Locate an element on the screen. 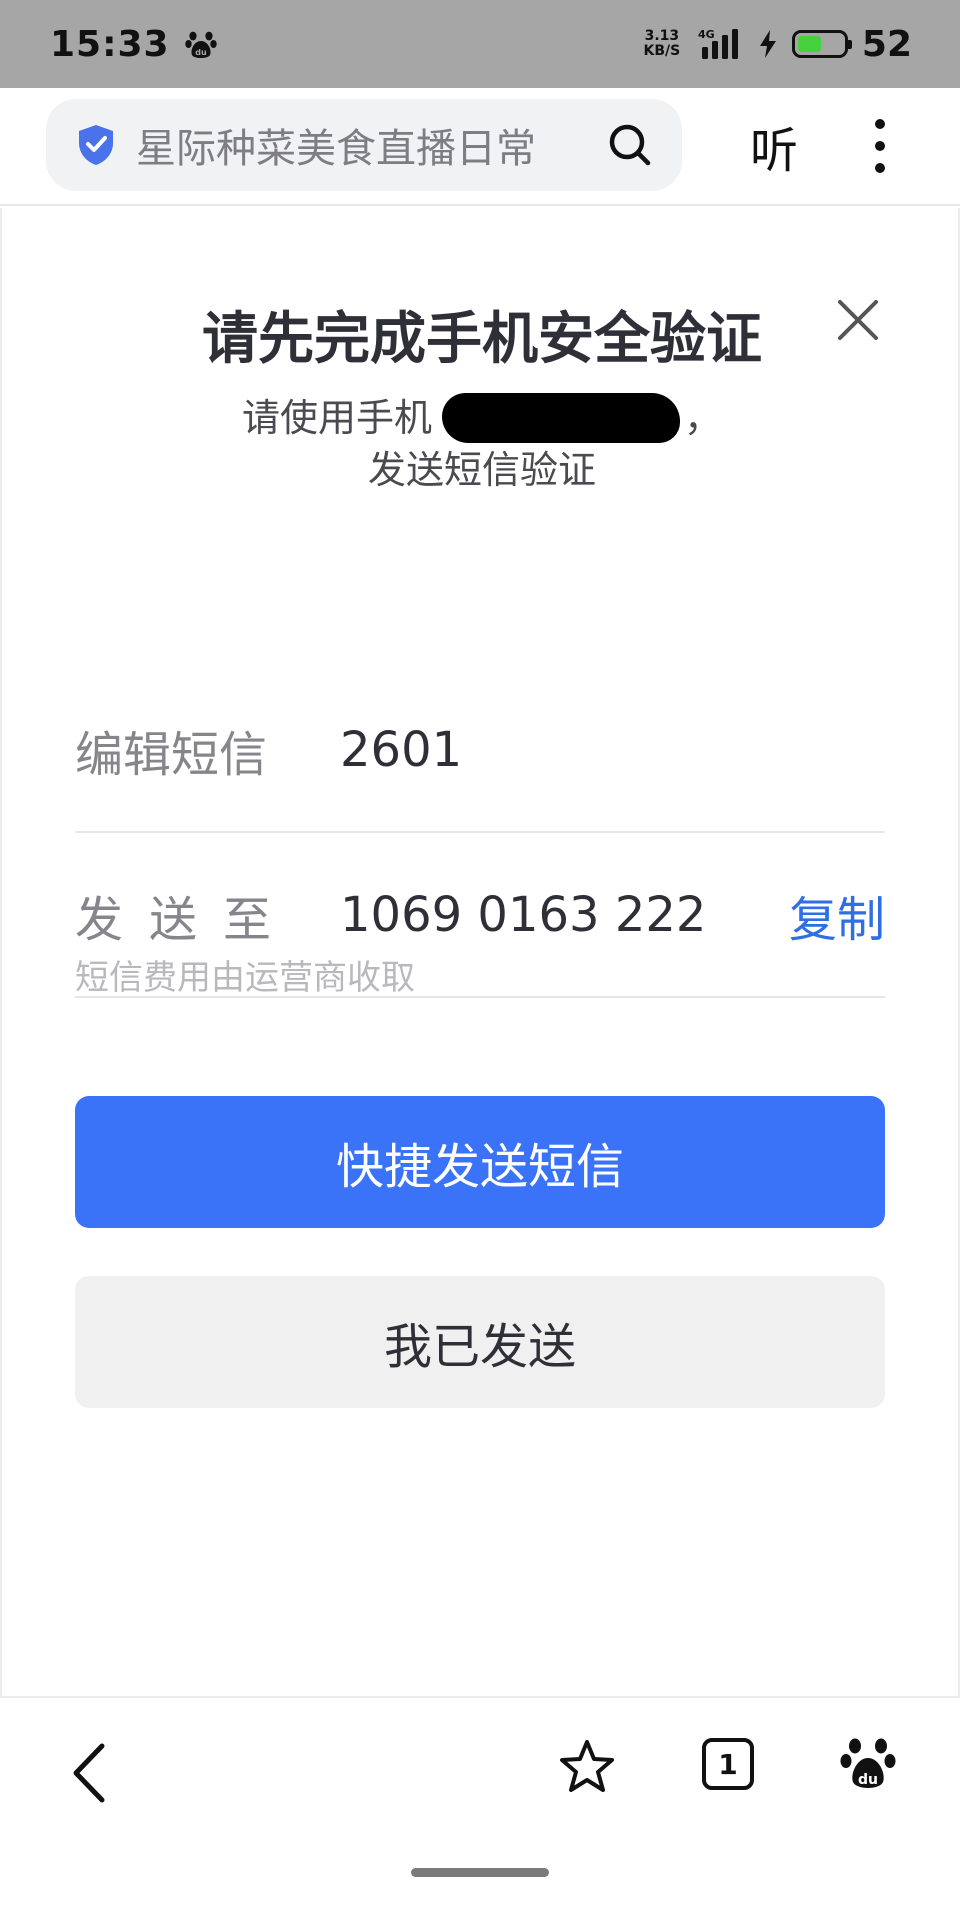 This screenshot has height=1920, width=960. bottom-navigation: 1 du is located at coordinates (480, 1808).